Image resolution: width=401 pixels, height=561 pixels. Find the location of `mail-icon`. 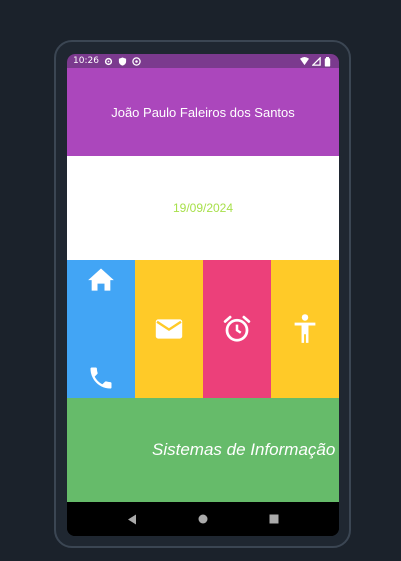

mail-icon is located at coordinates (169, 329).